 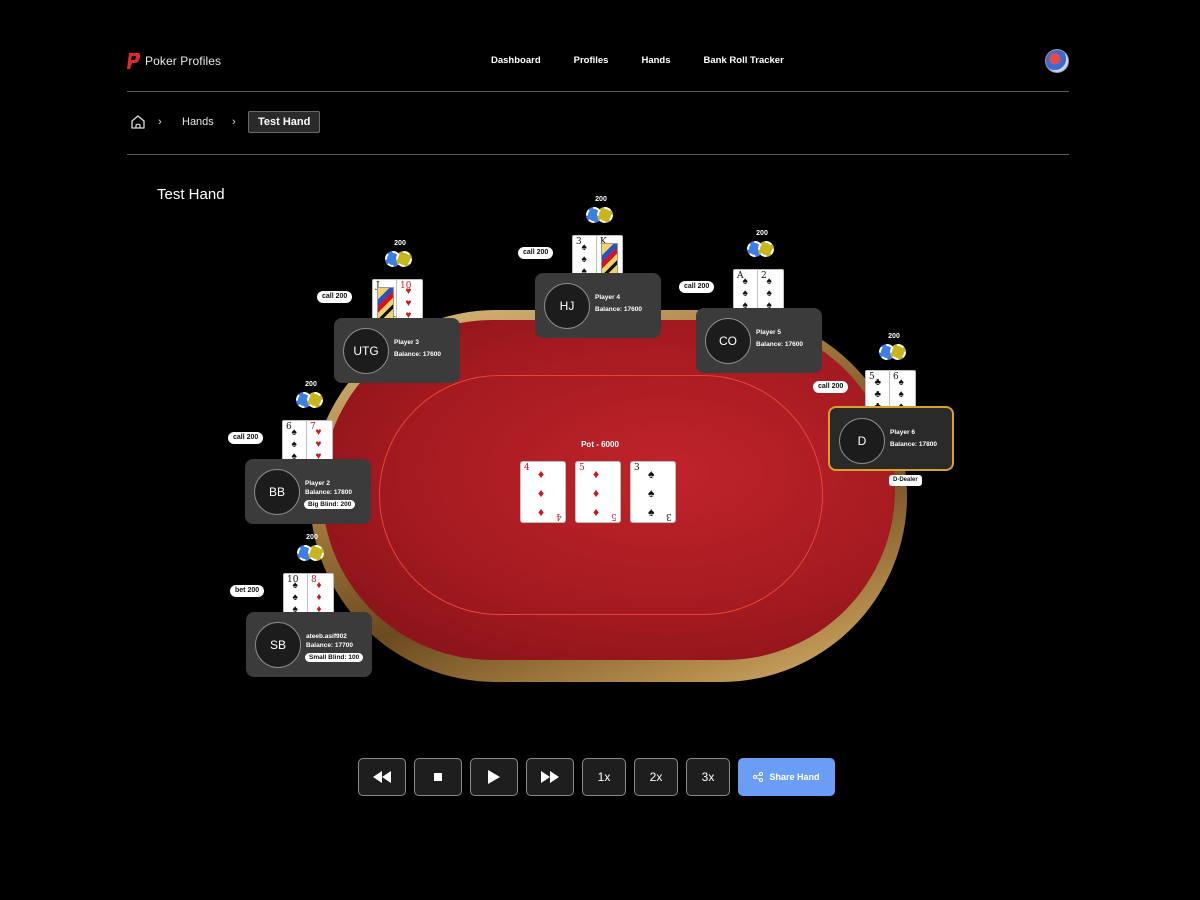 I want to click on player-balance: Balance: 17700, so click(x=329, y=645).